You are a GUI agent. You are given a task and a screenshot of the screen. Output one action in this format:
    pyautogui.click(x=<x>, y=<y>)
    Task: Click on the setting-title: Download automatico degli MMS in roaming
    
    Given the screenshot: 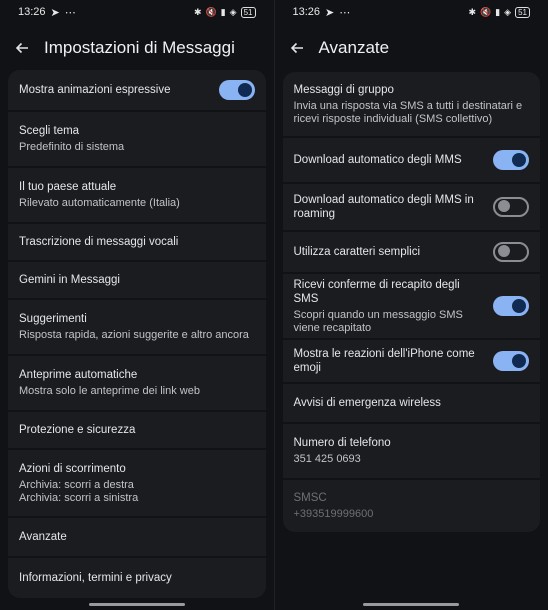 What is the action you would take?
    pyautogui.click(x=383, y=207)
    